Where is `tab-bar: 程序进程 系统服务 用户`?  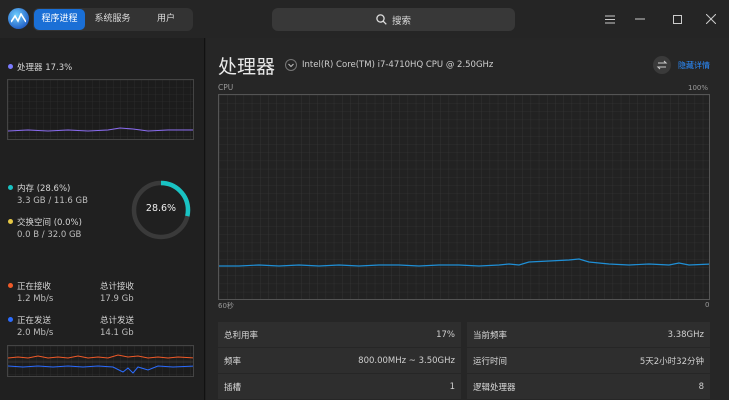
tab-bar: 程序进程 系统服务 用户 is located at coordinates (113, 19).